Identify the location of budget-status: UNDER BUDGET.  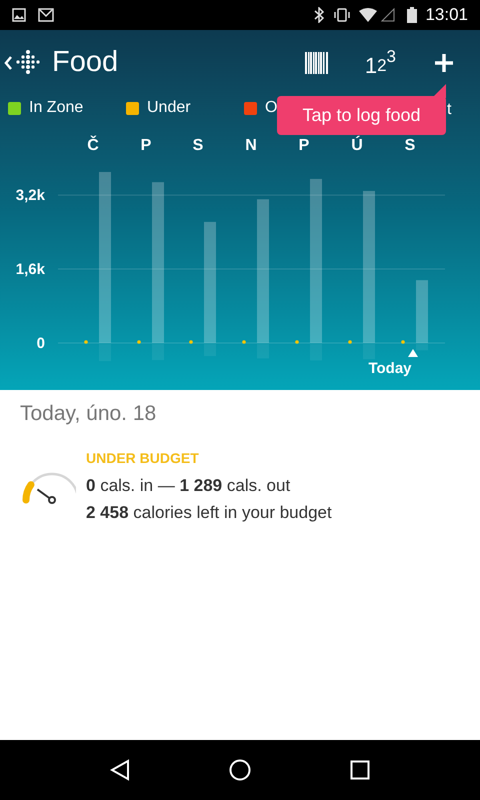
(143, 458).